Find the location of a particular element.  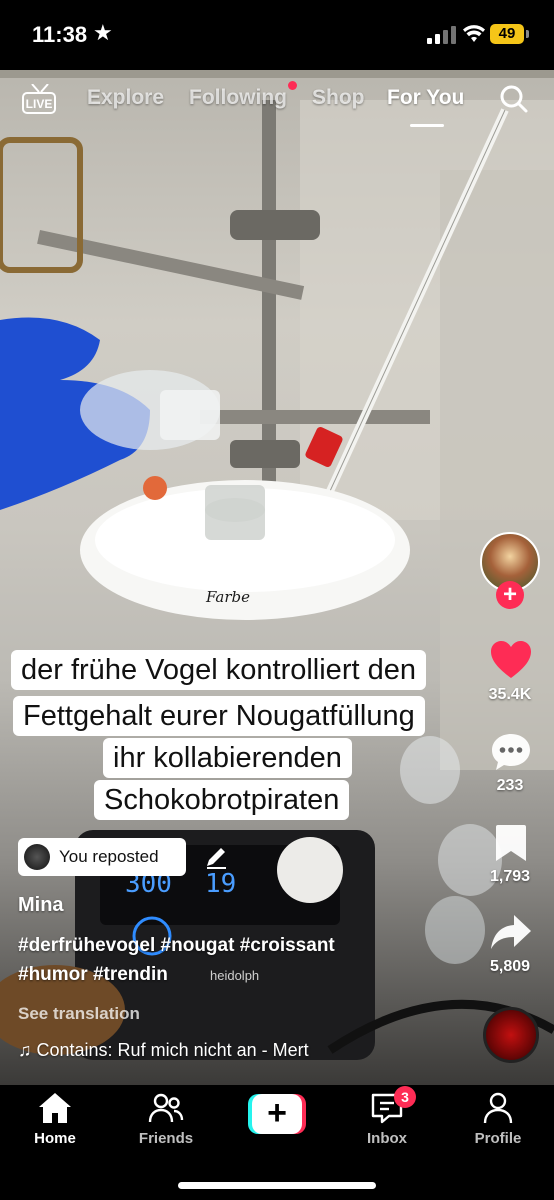

status-bar: 11:38 ★ 49 is located at coordinates (277, 35).